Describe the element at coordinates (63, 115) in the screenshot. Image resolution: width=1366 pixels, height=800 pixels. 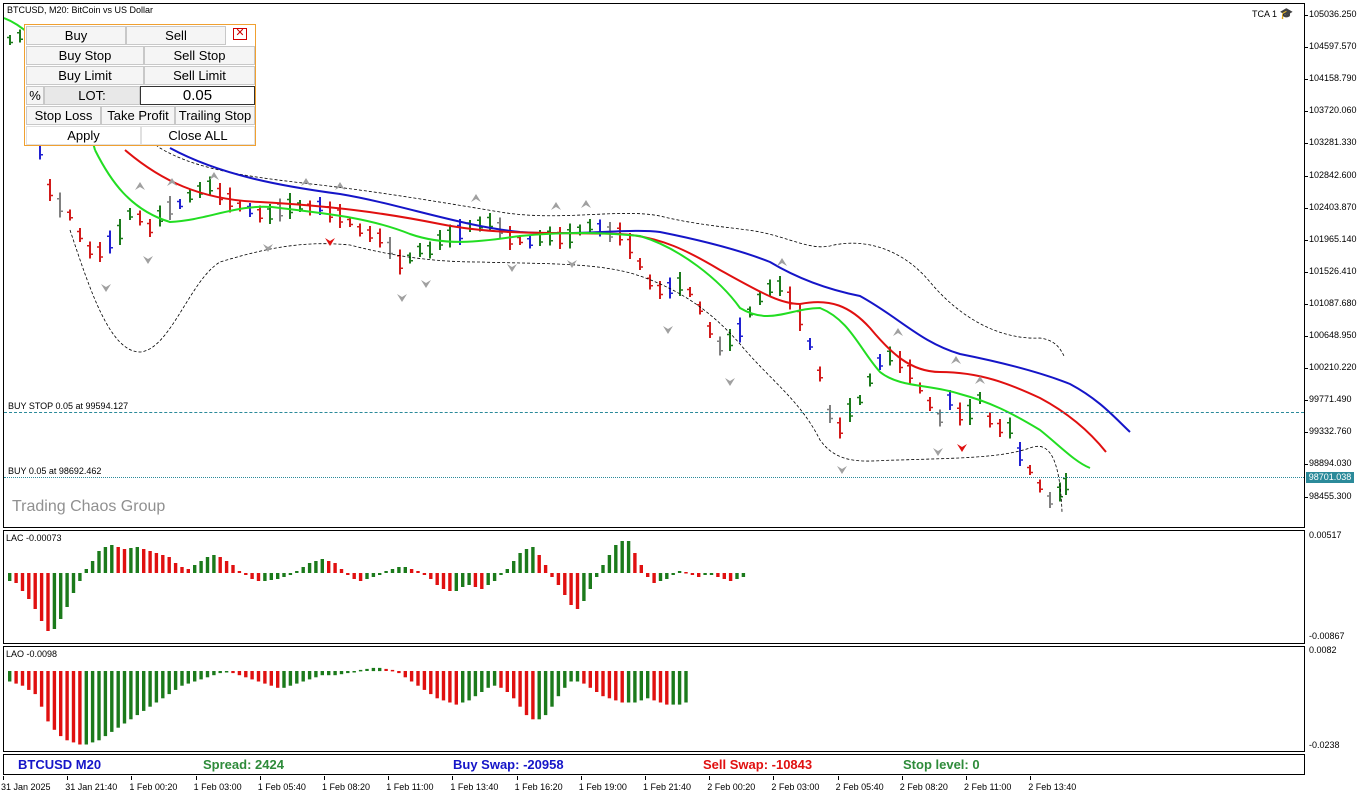
I see `stop-loss-button: Stop Loss` at that location.